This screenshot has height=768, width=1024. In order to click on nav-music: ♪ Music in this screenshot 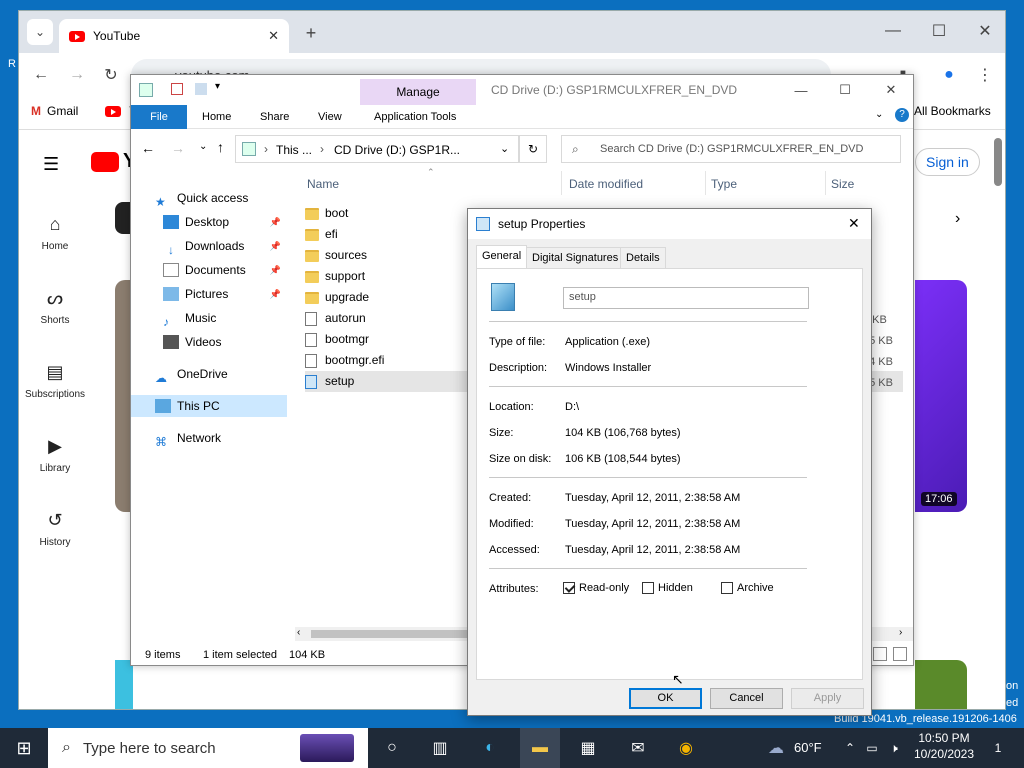, I will do `click(209, 318)`.